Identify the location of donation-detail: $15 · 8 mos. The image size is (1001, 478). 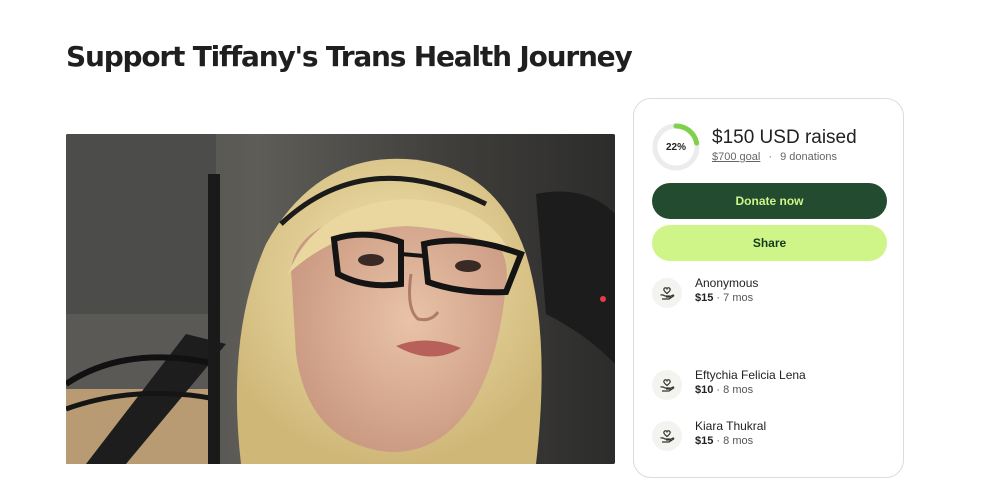
(724, 441).